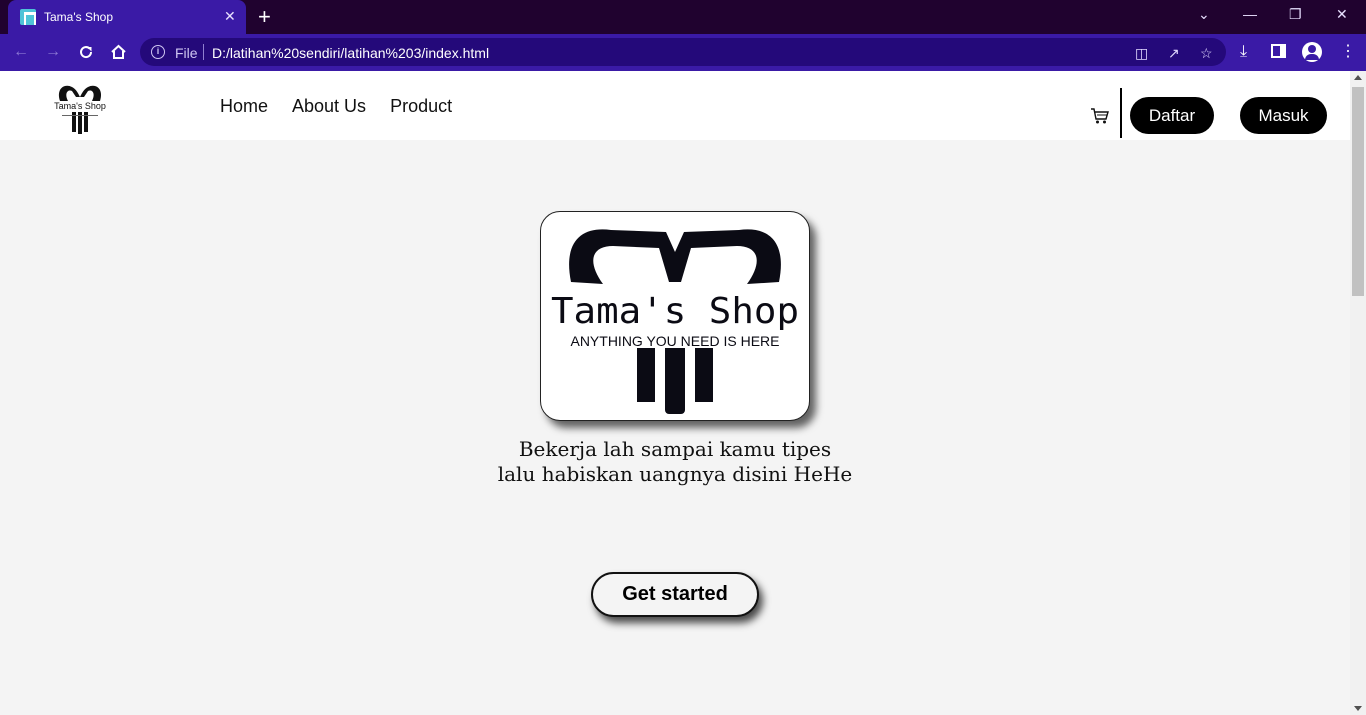  I want to click on hero-logo: Tama's Shop ANYTHING YOU NEED IS HERE, so click(675, 321).